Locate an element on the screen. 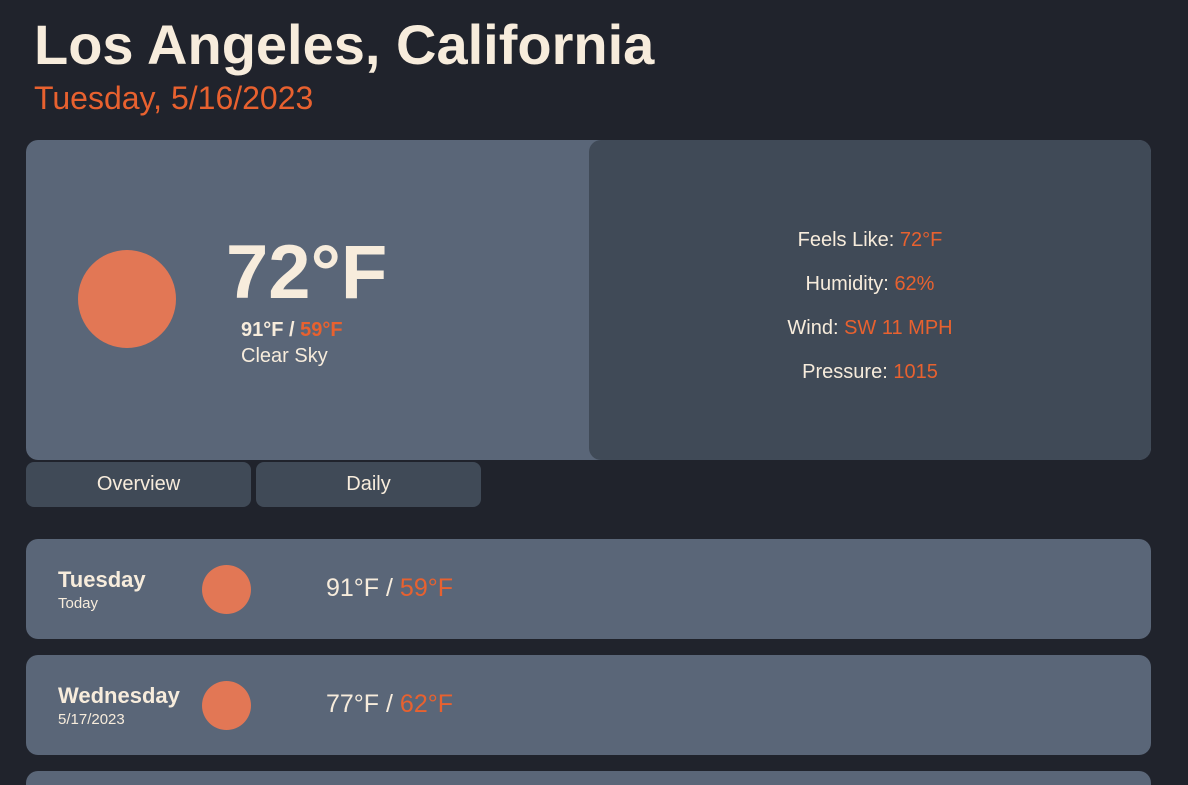  day-high: 91°F is located at coordinates (353, 588).